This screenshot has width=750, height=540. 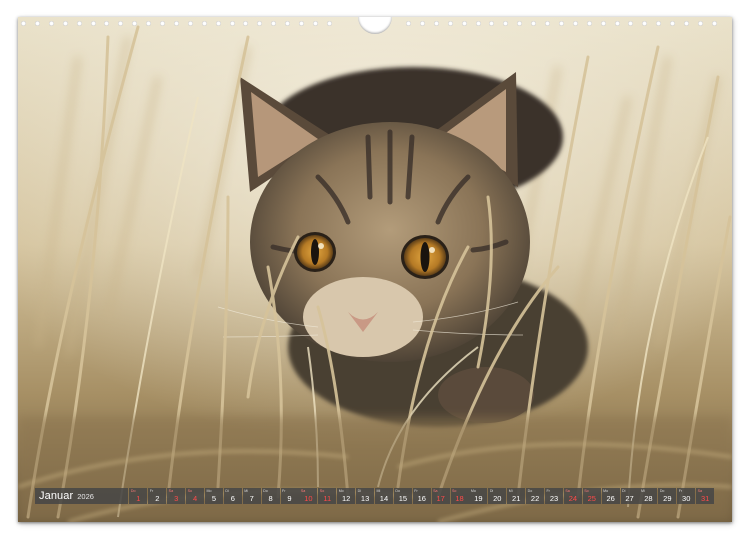 I want to click on day-number: 17, so click(x=440, y=498).